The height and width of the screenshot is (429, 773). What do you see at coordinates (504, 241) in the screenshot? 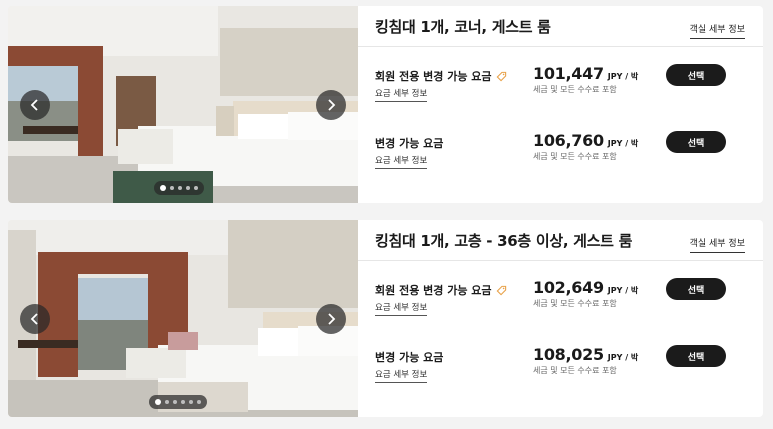
I see `room-title: 킹침대 1개, 고층 - 36층 이상, 게스트 룸` at bounding box center [504, 241].